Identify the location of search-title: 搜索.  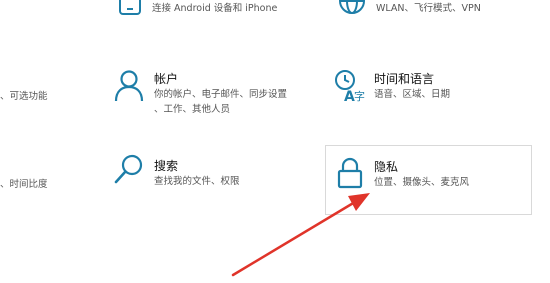
(166, 166).